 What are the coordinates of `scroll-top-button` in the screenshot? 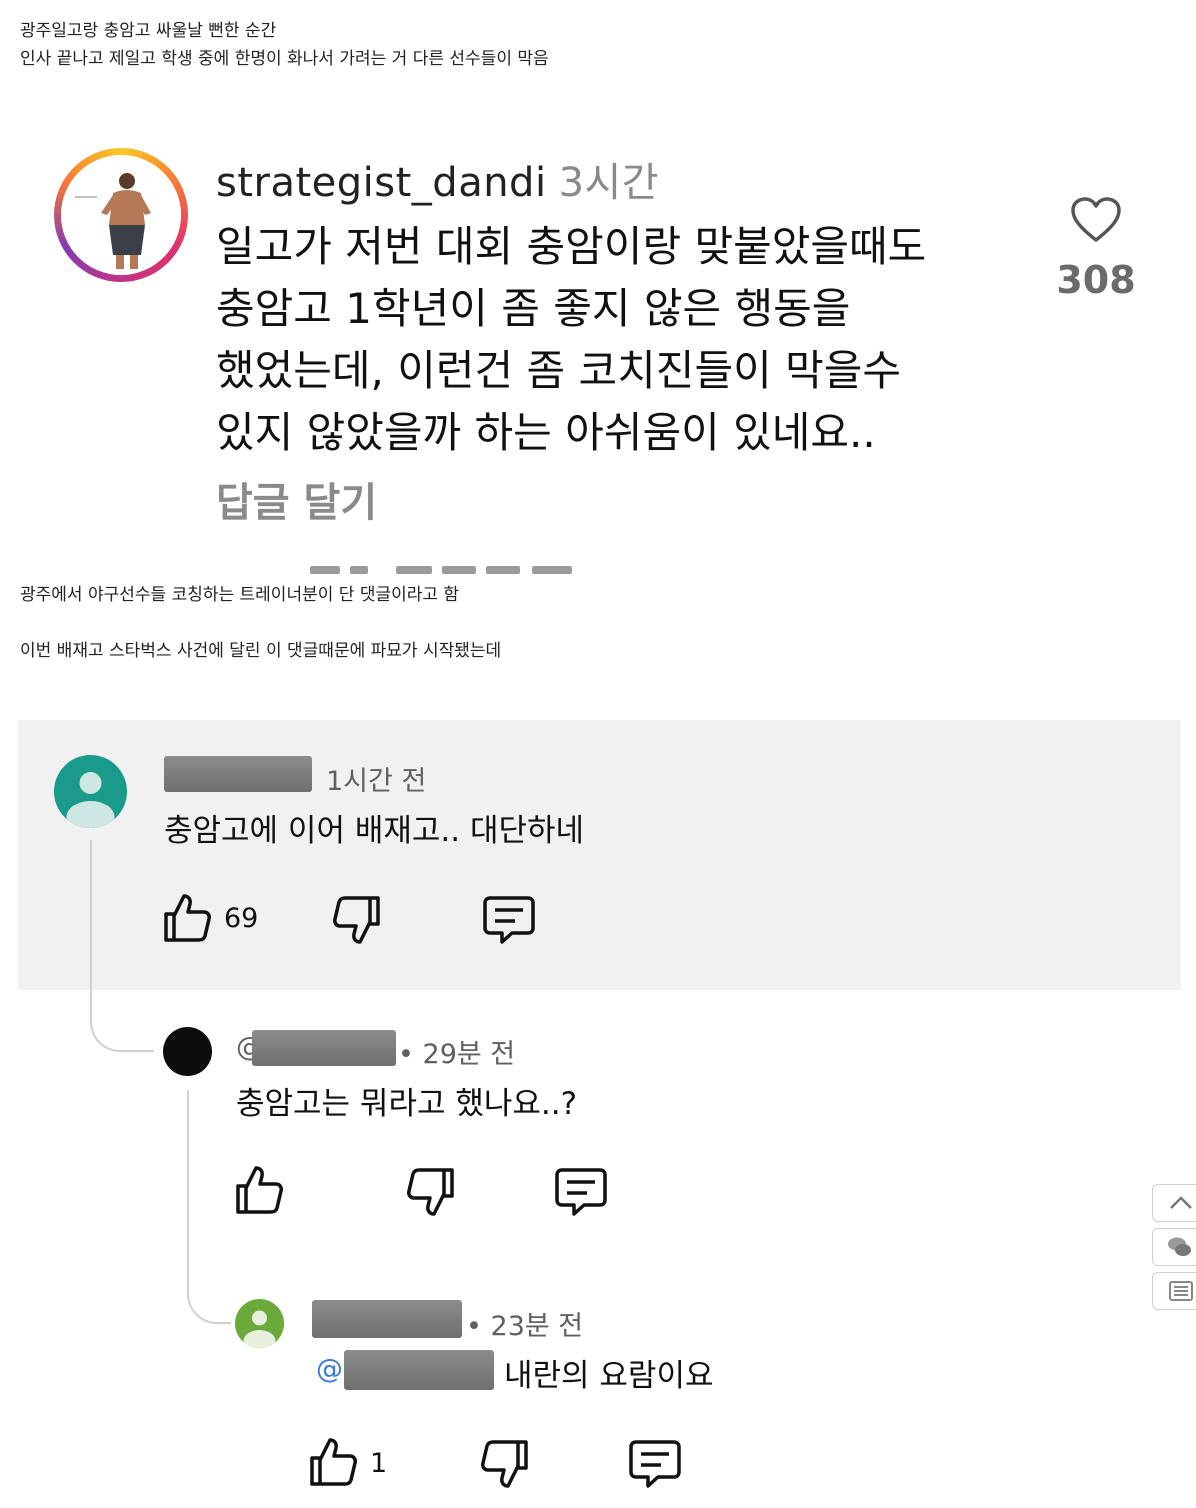 It's located at (1174, 1203).